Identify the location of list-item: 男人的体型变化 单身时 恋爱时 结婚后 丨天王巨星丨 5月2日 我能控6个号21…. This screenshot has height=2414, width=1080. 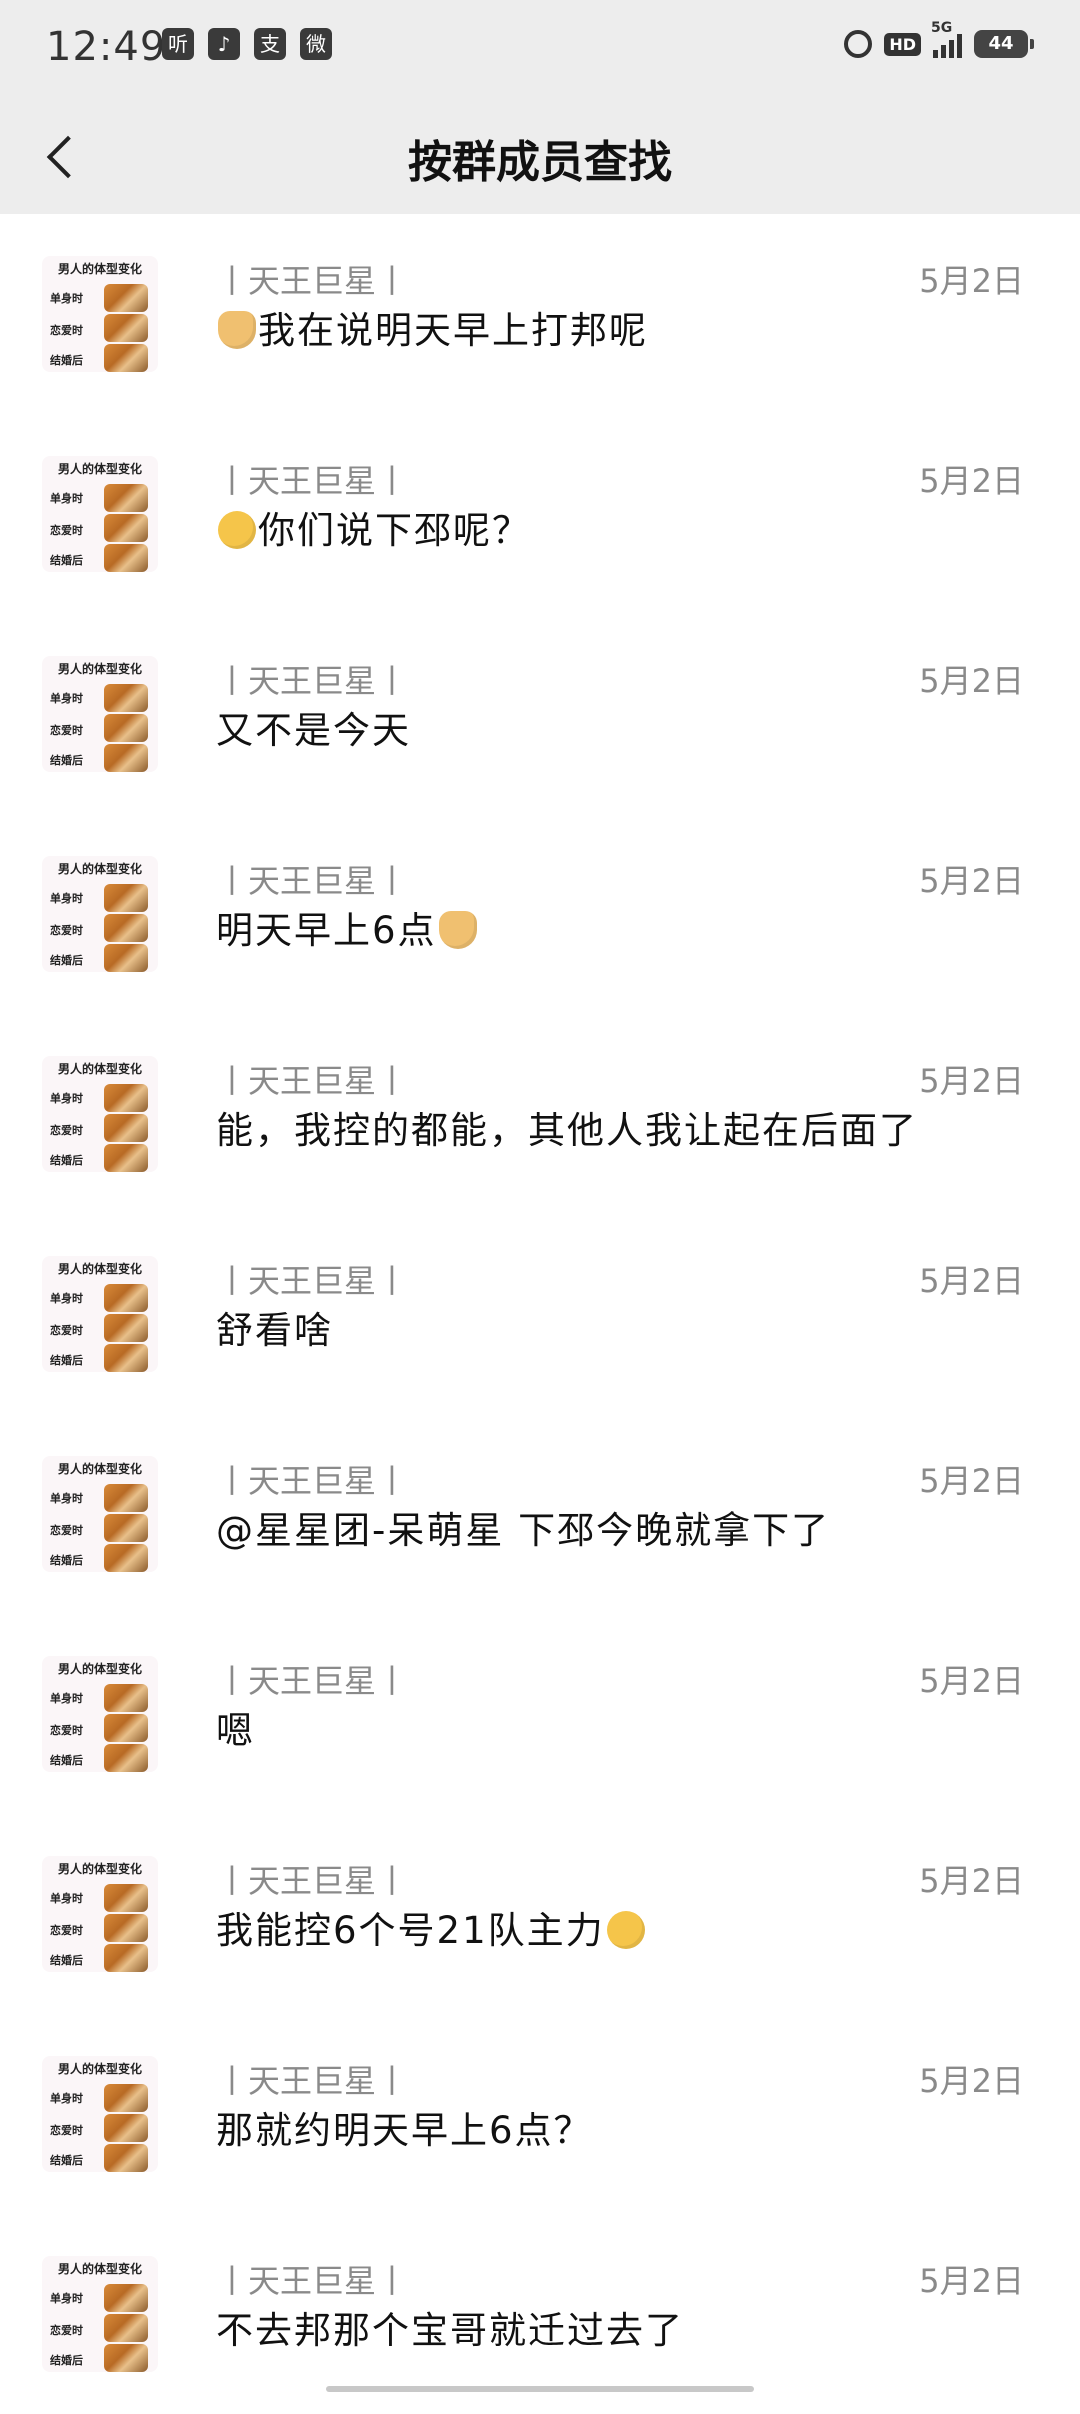
(540, 1914).